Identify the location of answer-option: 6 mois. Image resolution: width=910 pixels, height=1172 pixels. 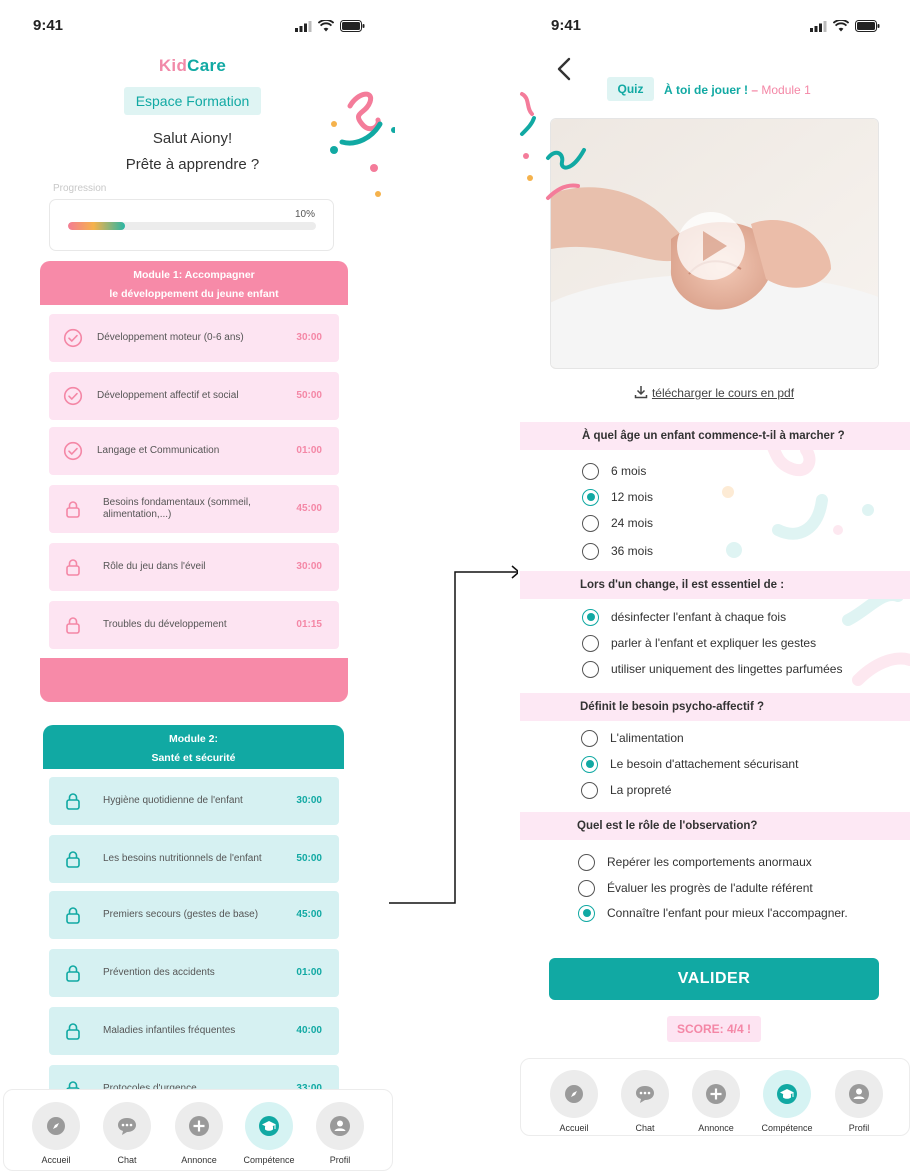
(614, 471).